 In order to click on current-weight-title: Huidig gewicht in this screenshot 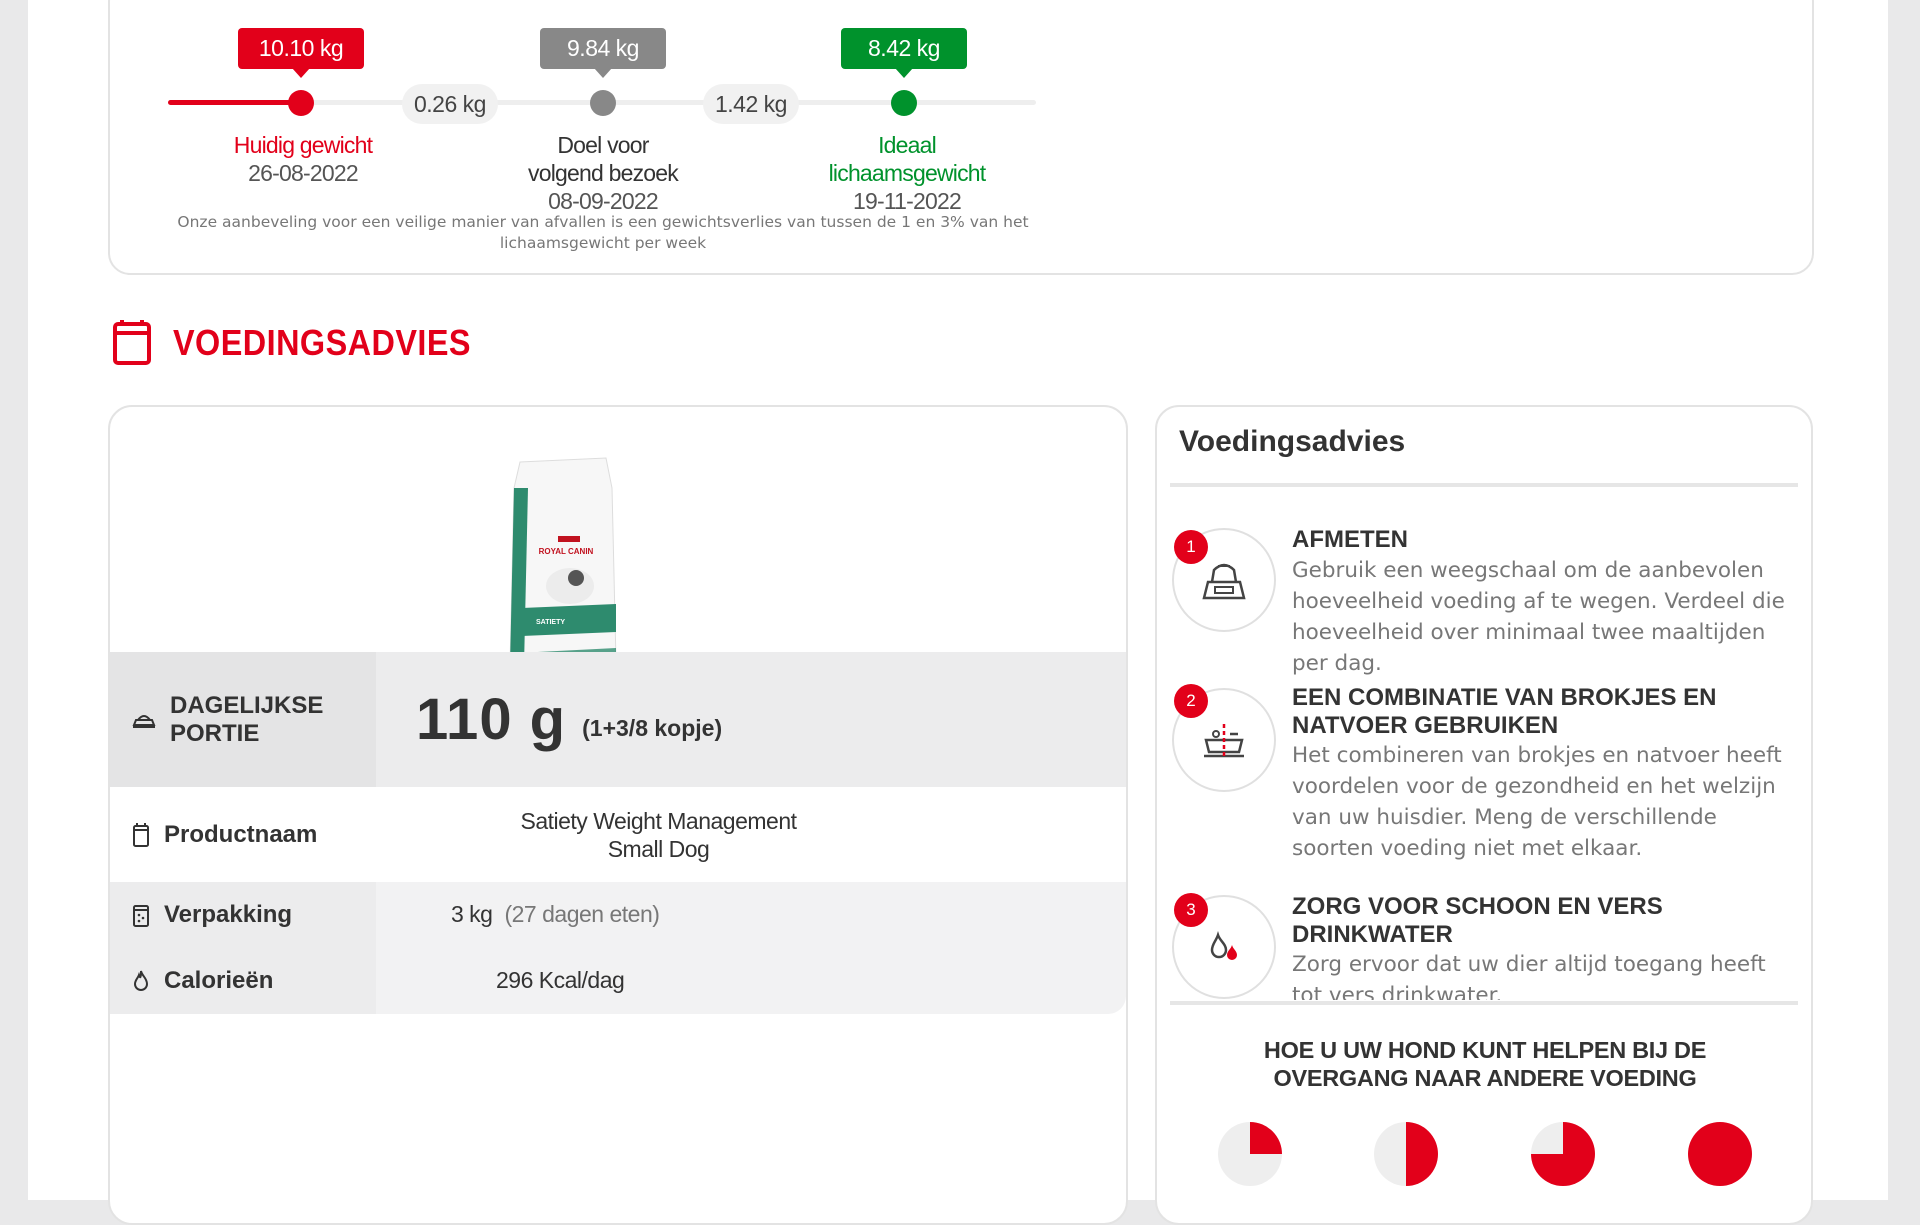, I will do `click(303, 145)`.